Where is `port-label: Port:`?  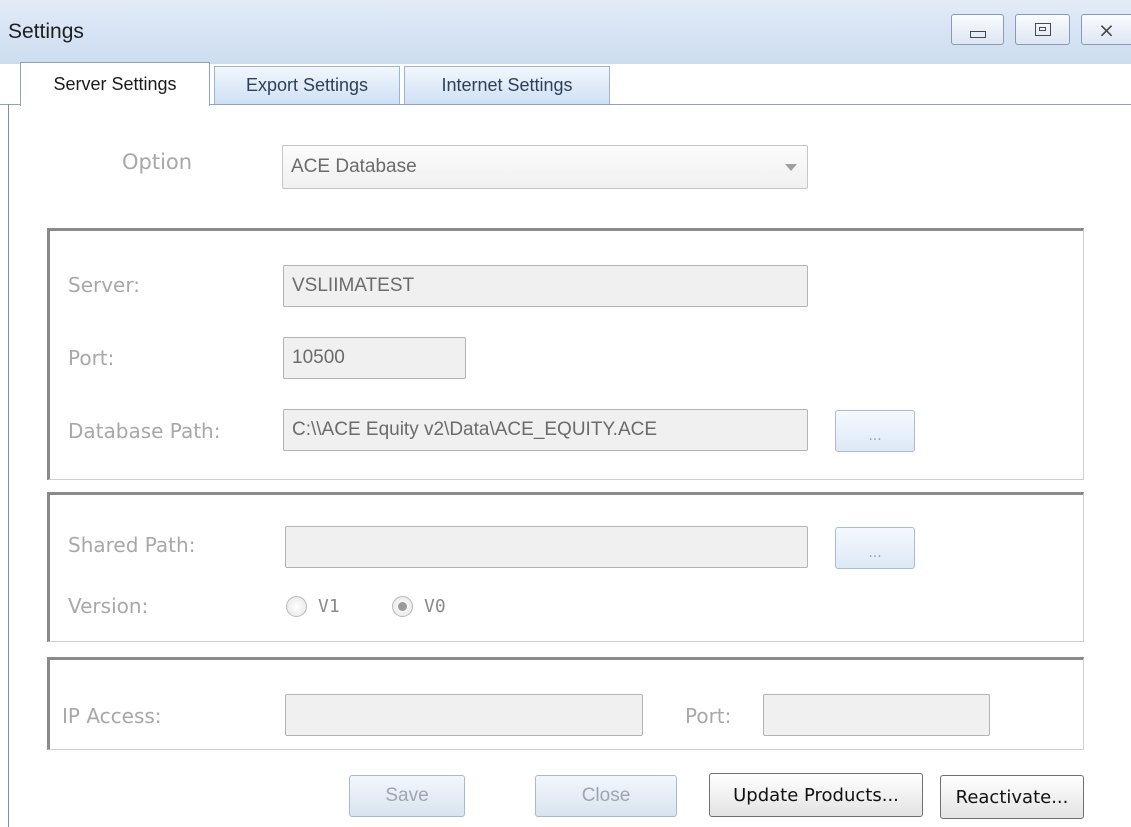
port-label: Port: is located at coordinates (91, 358).